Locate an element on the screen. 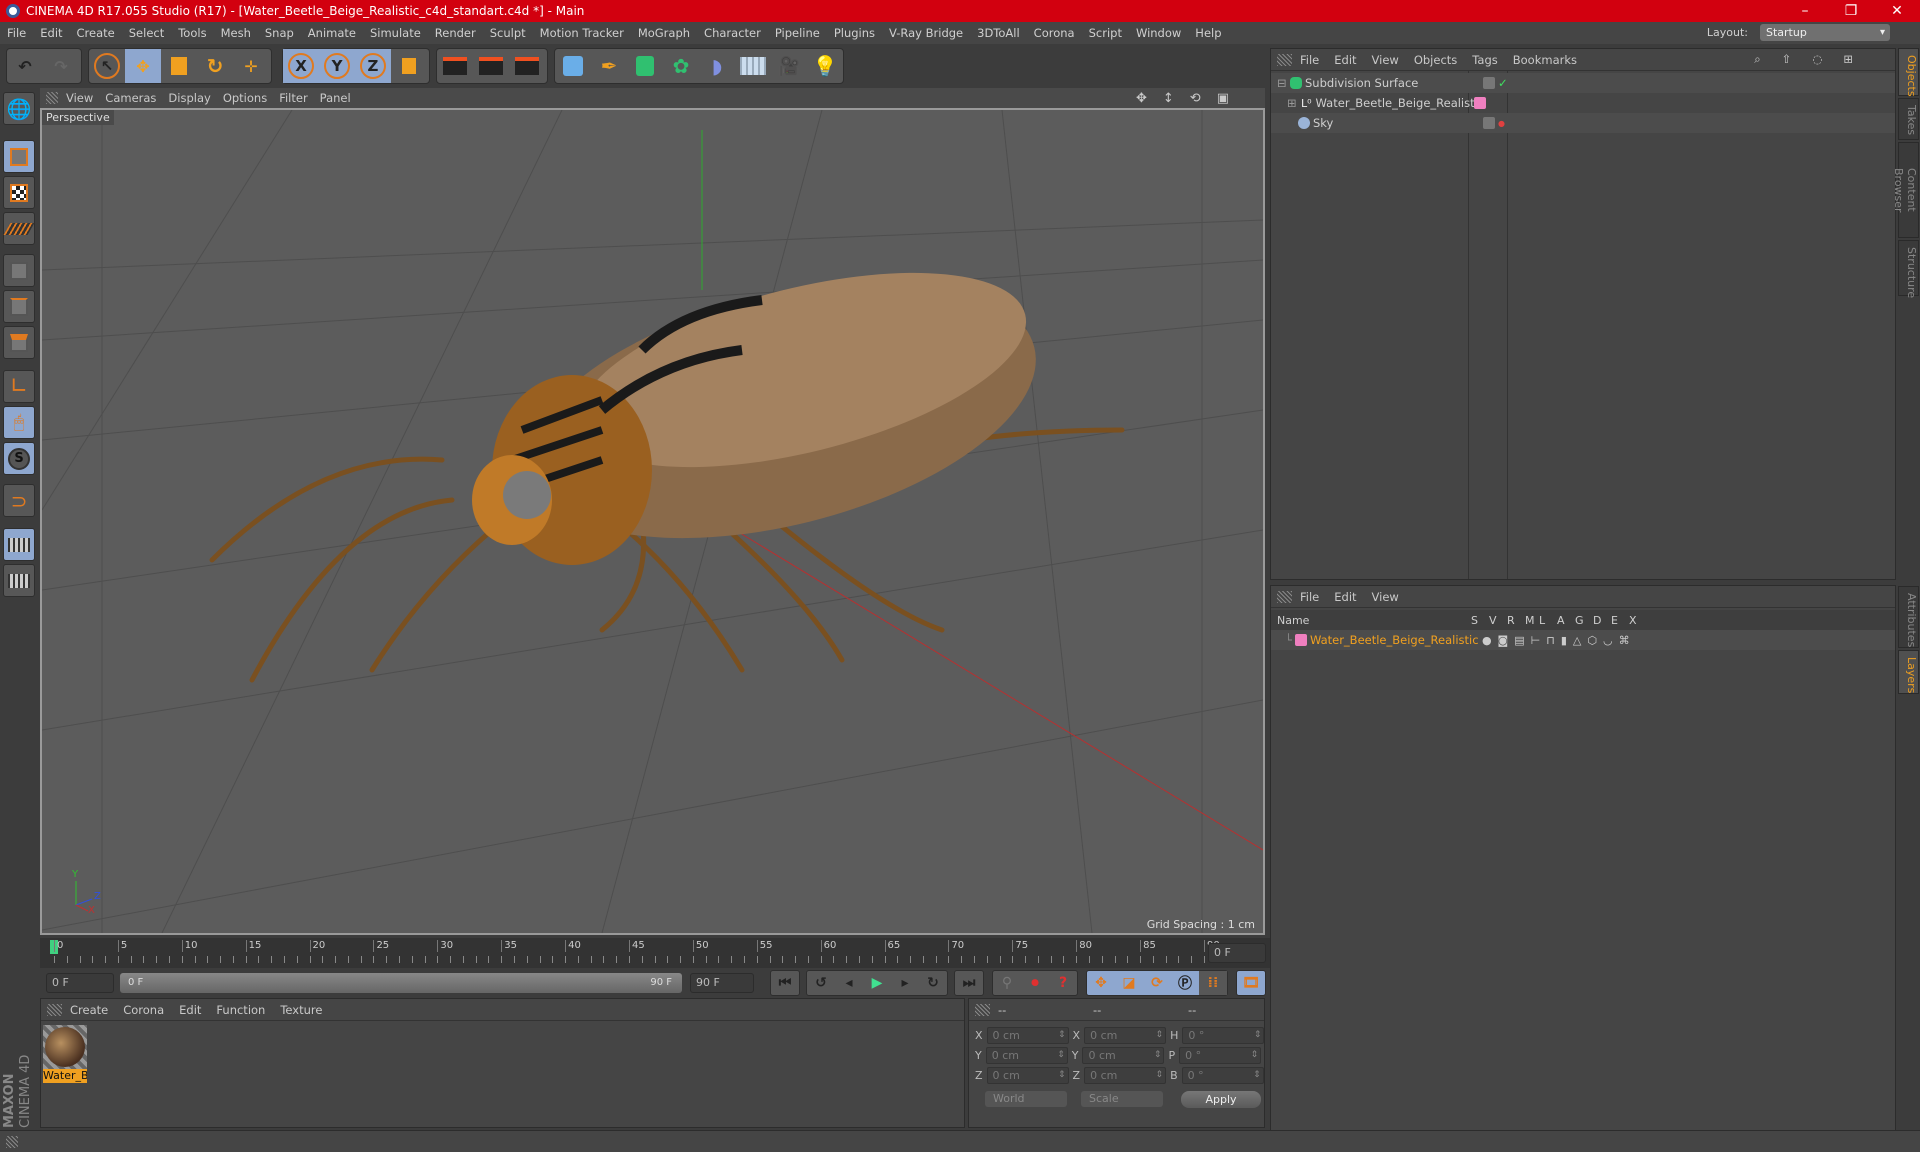 The width and height of the screenshot is (1920, 1152). menu-snap: Snap is located at coordinates (279, 33).